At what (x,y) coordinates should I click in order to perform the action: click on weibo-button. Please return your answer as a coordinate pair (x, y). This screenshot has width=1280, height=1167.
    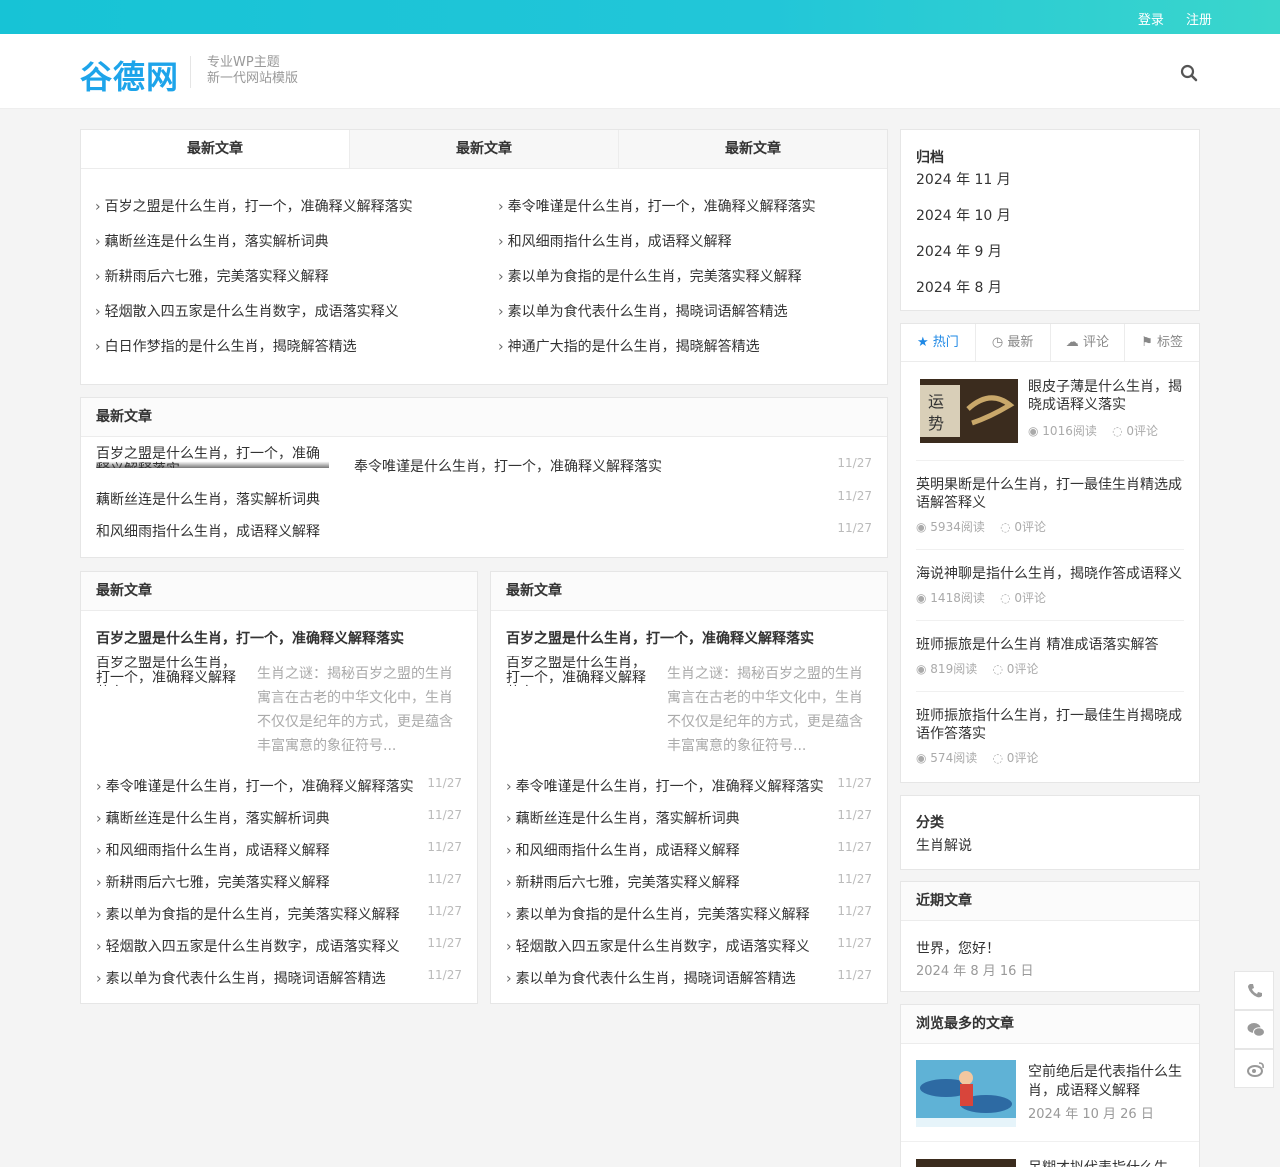
    Looking at the image, I should click on (1254, 1068).